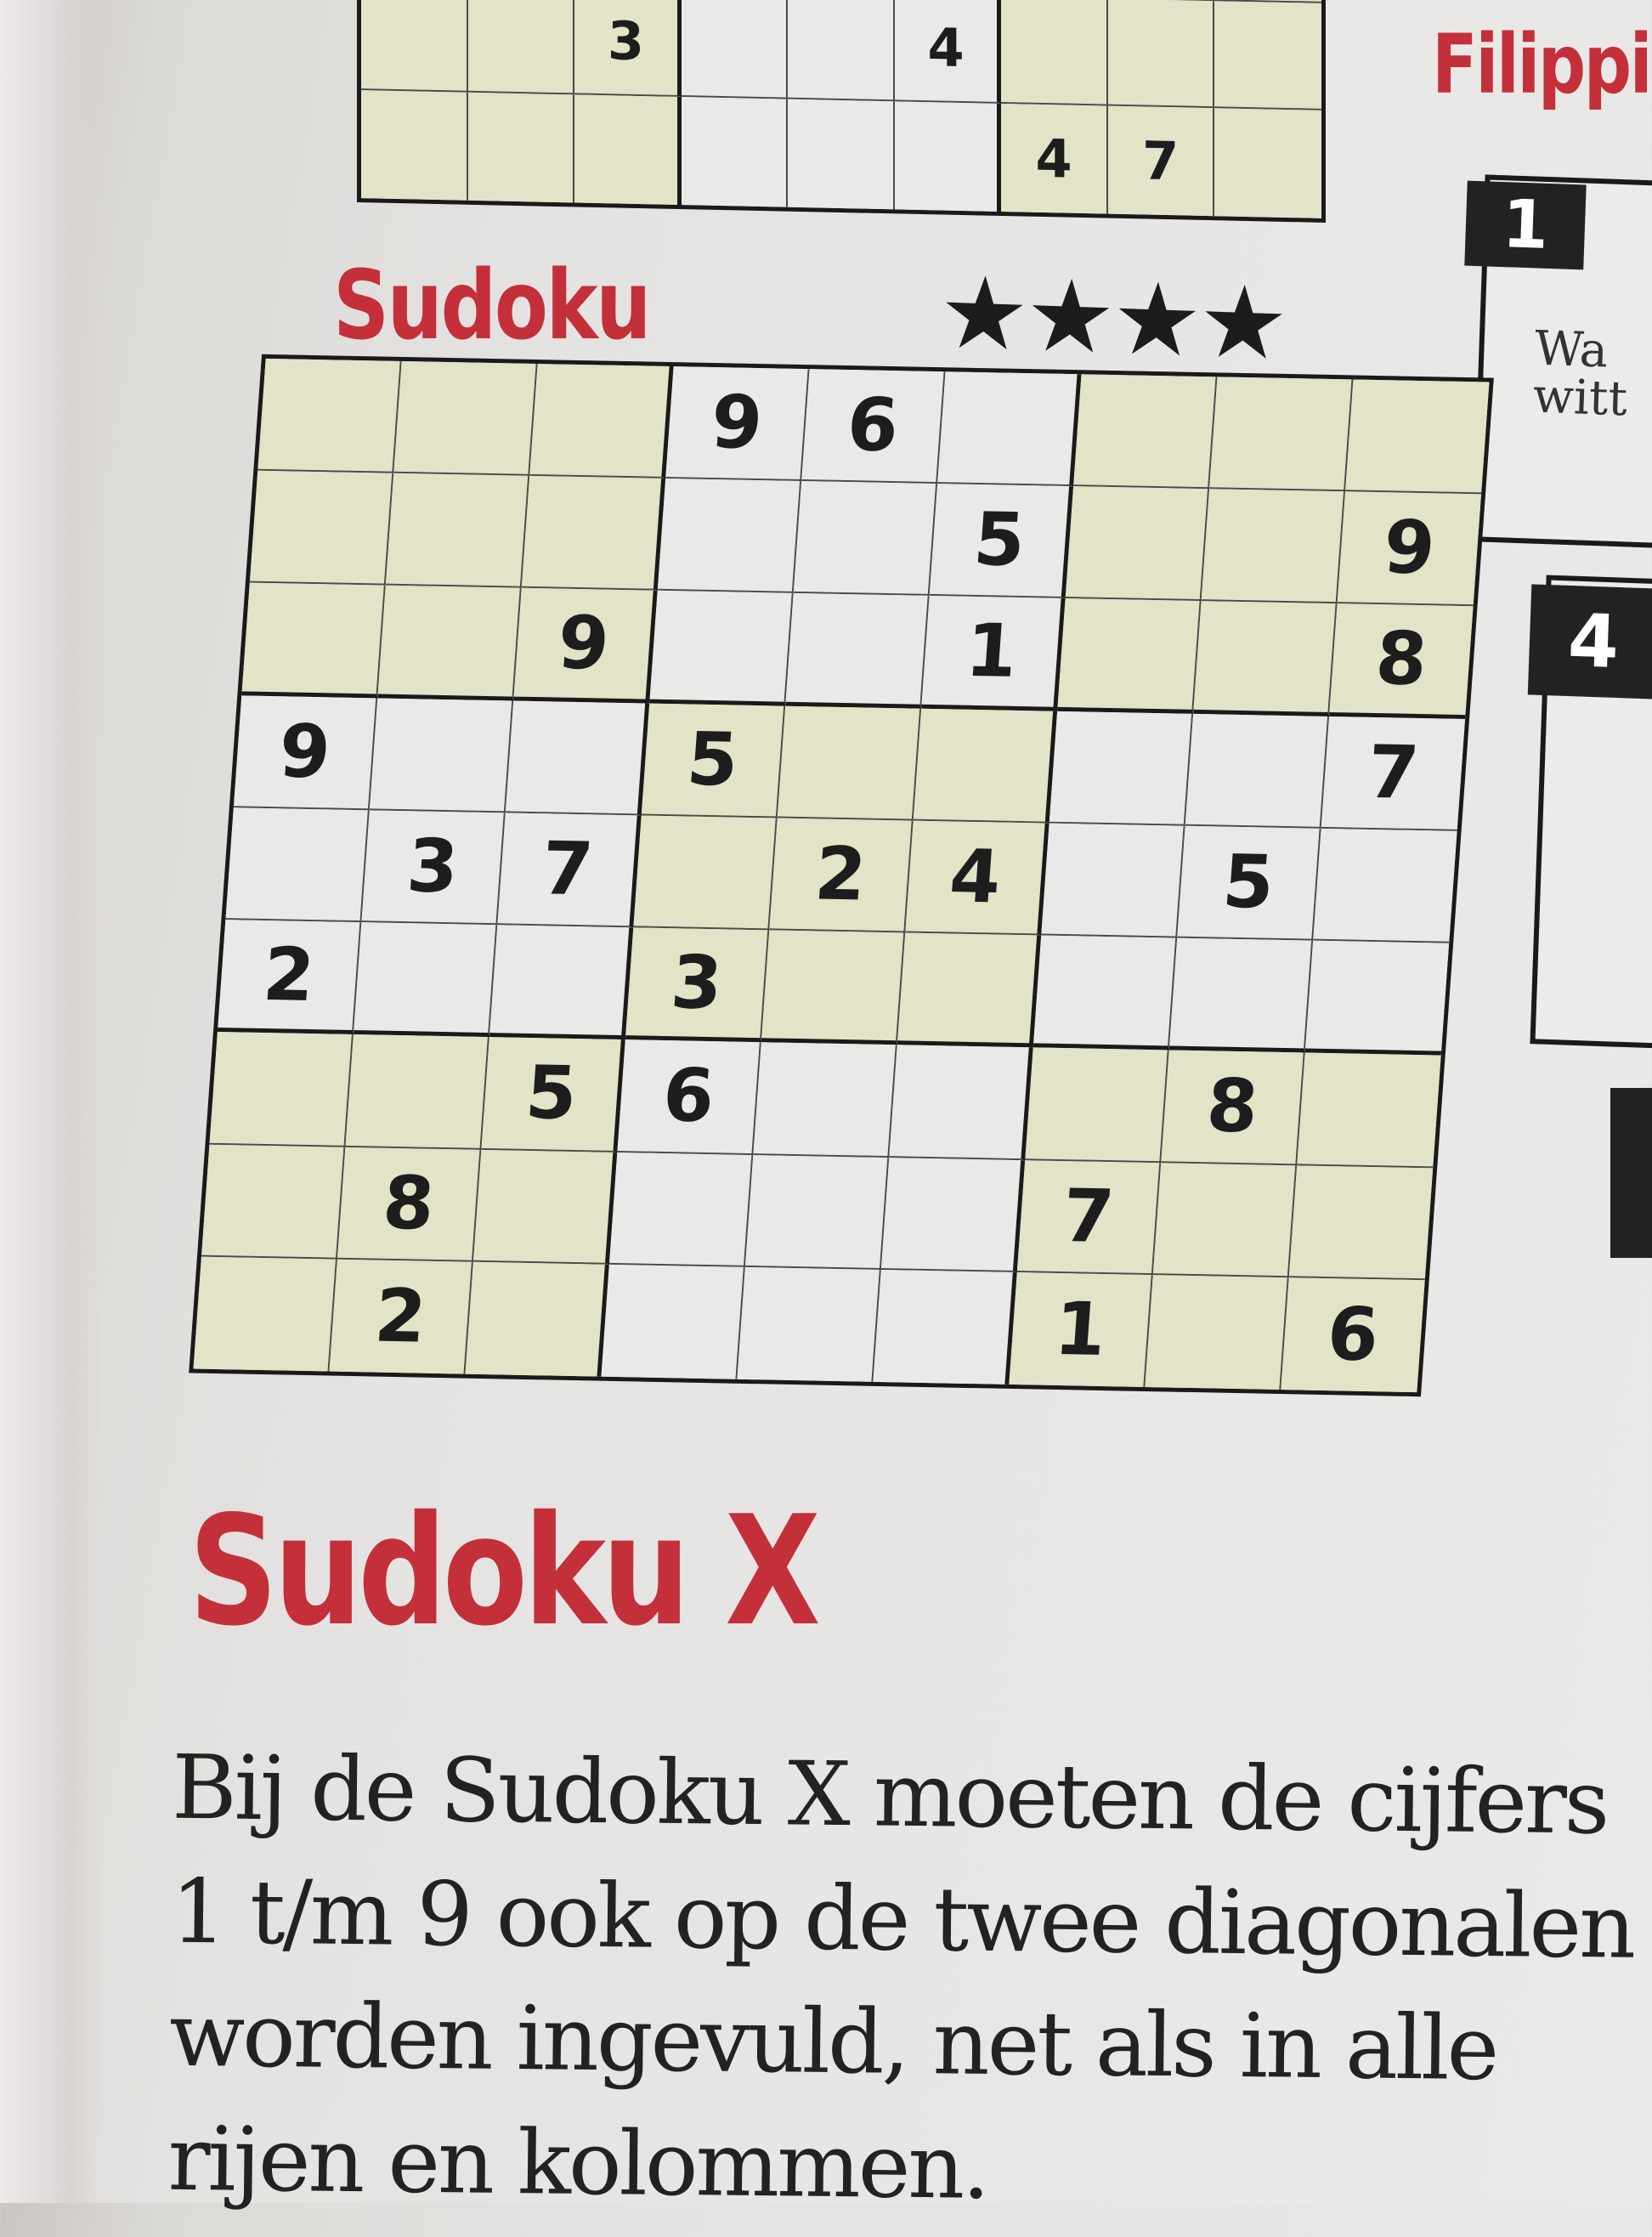  What do you see at coordinates (1542, 64) in the screenshot?
I see `right-column-title: Filippi` at bounding box center [1542, 64].